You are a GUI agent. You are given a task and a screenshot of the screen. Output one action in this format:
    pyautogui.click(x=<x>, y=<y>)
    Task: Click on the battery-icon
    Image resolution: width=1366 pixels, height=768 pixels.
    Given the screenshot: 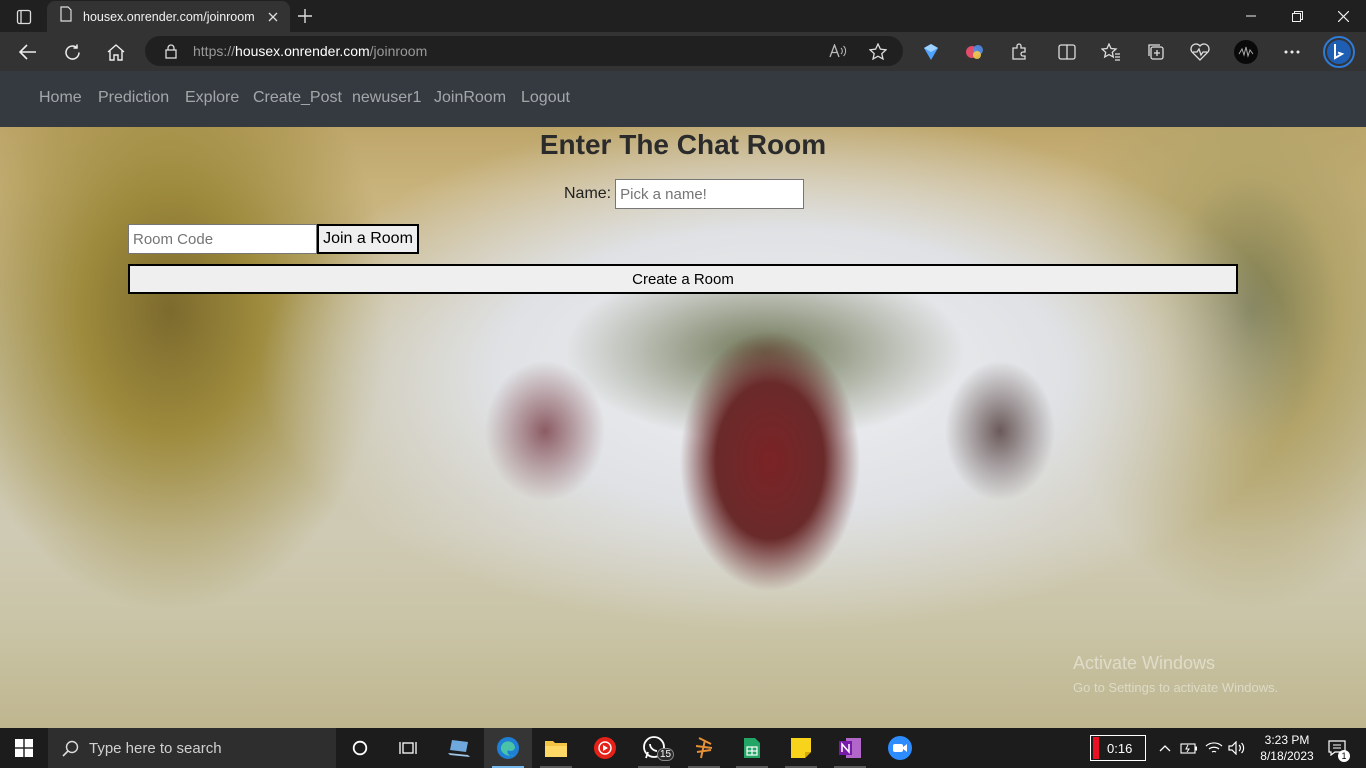 What is the action you would take?
    pyautogui.click(x=1189, y=748)
    